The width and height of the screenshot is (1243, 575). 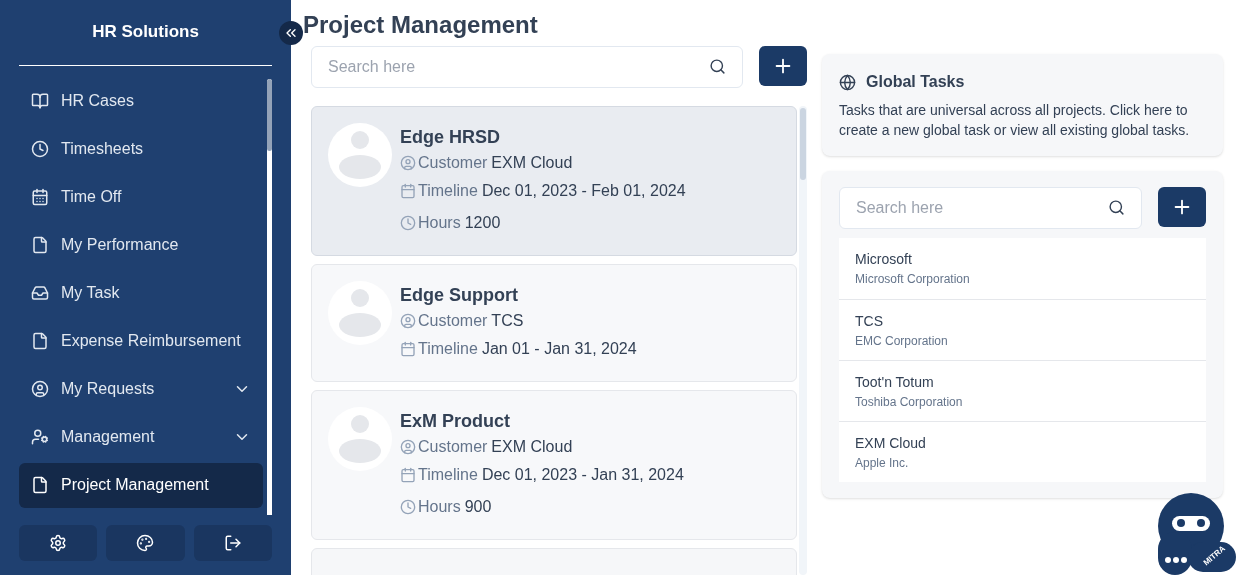 I want to click on company-name: Microsoft Corporation, so click(x=913, y=279).